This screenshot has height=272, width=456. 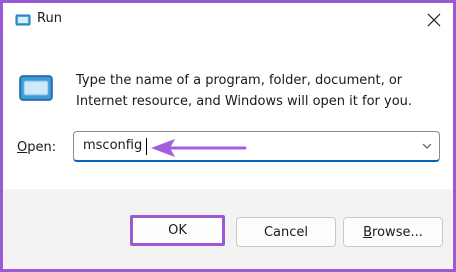 I want to click on close-button, so click(x=434, y=20).